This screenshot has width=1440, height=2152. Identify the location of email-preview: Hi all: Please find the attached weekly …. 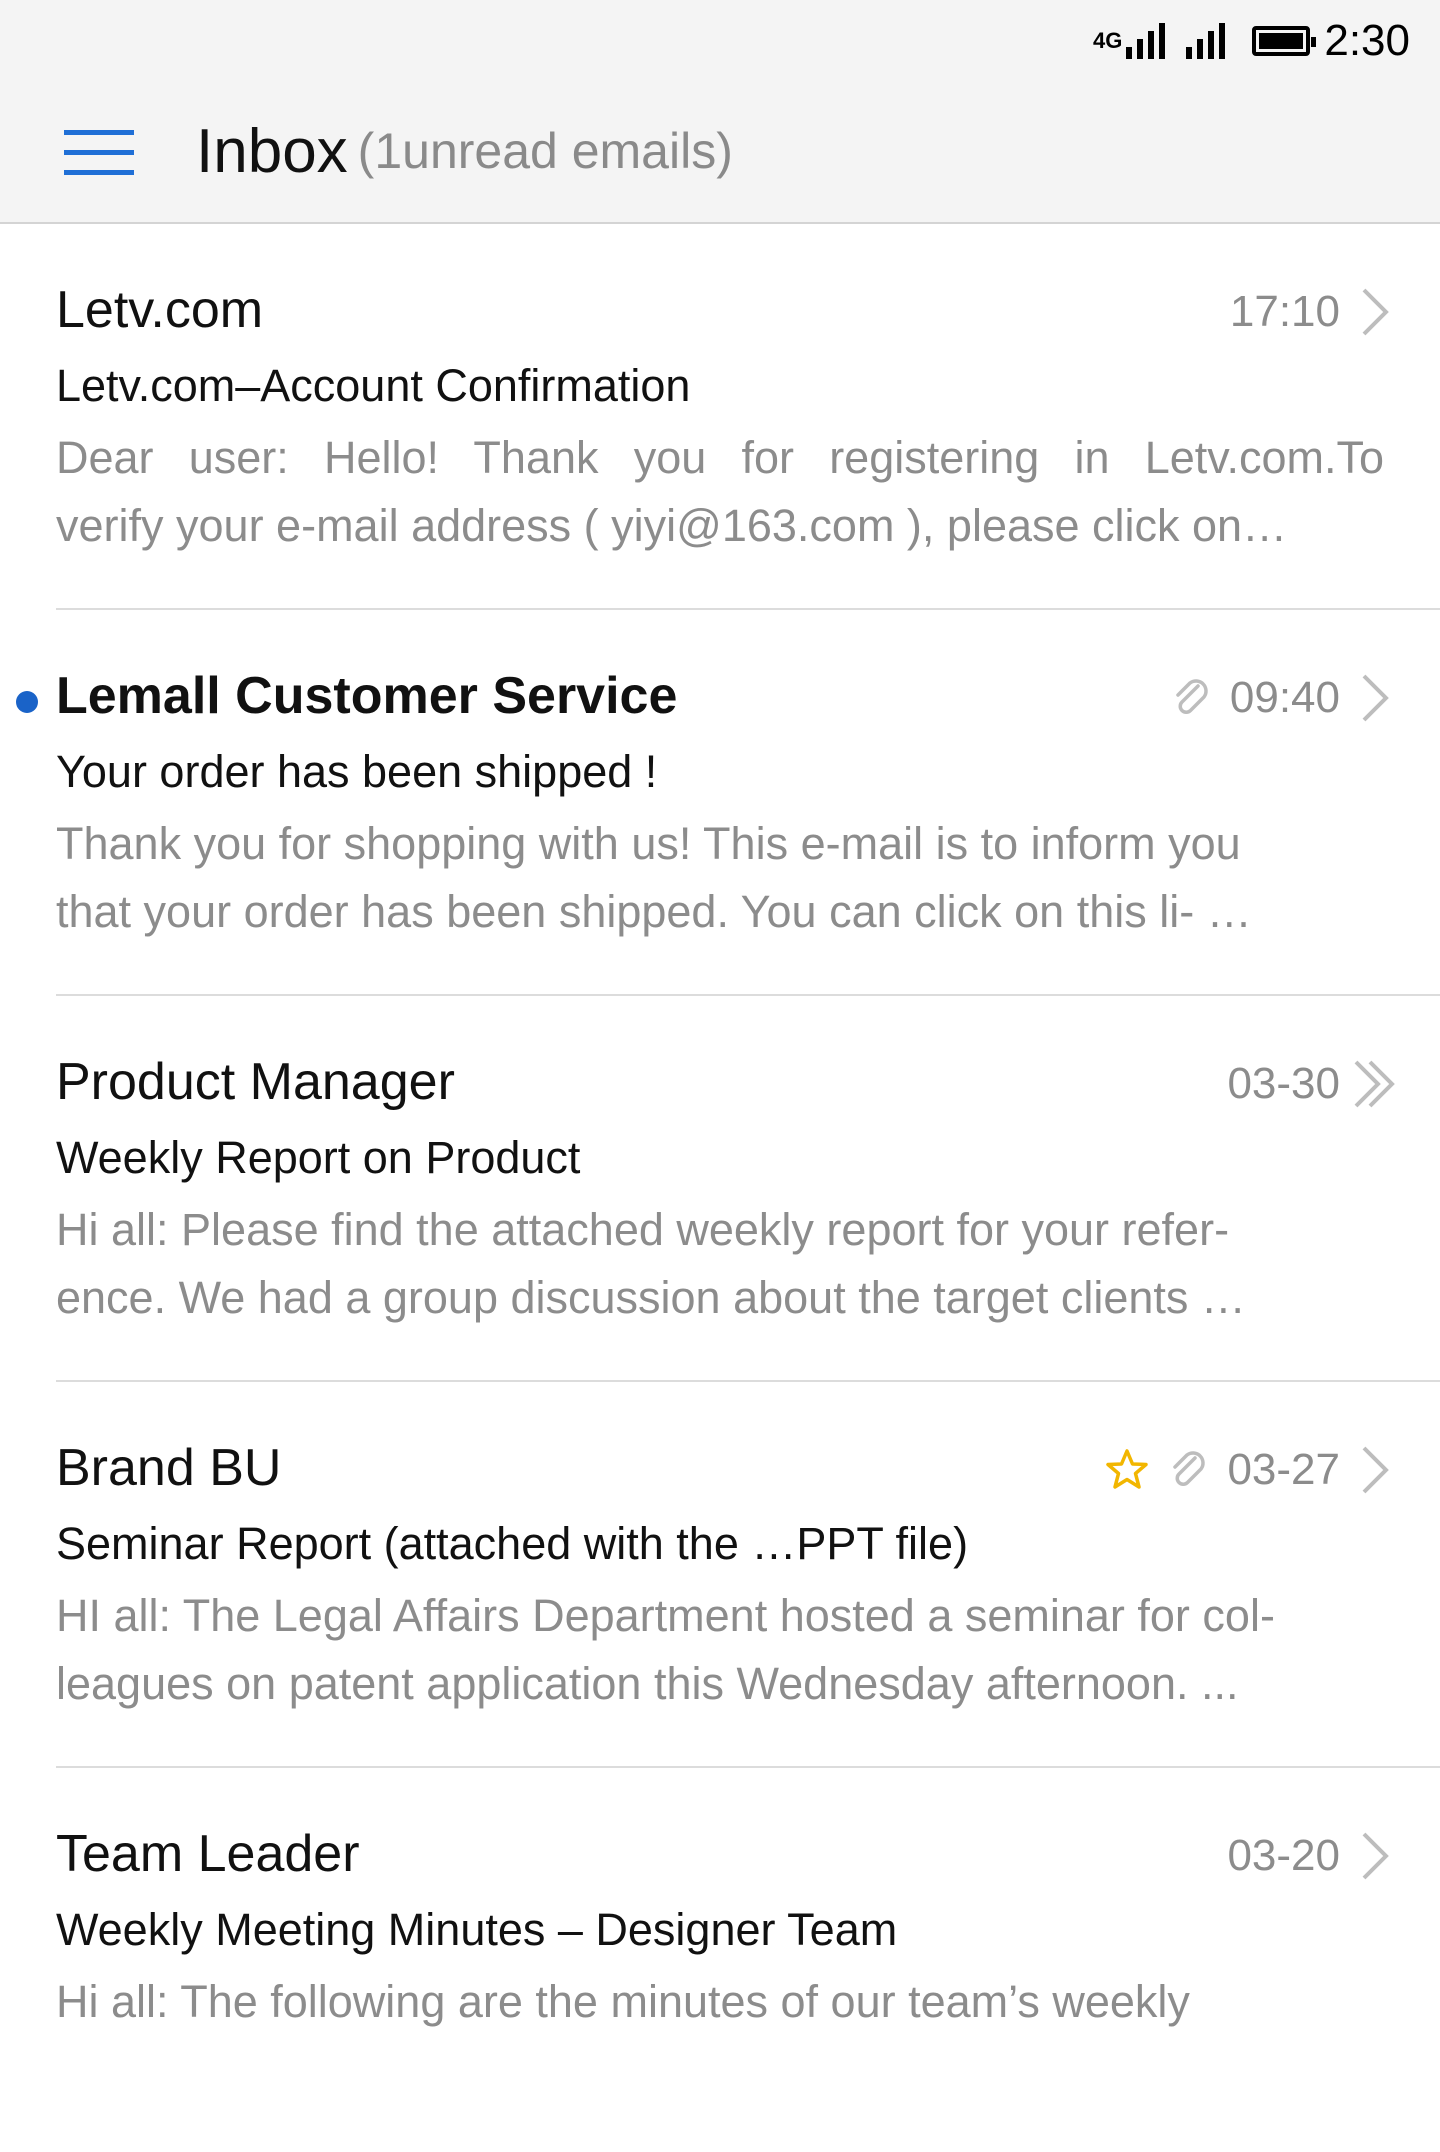
(720, 1264).